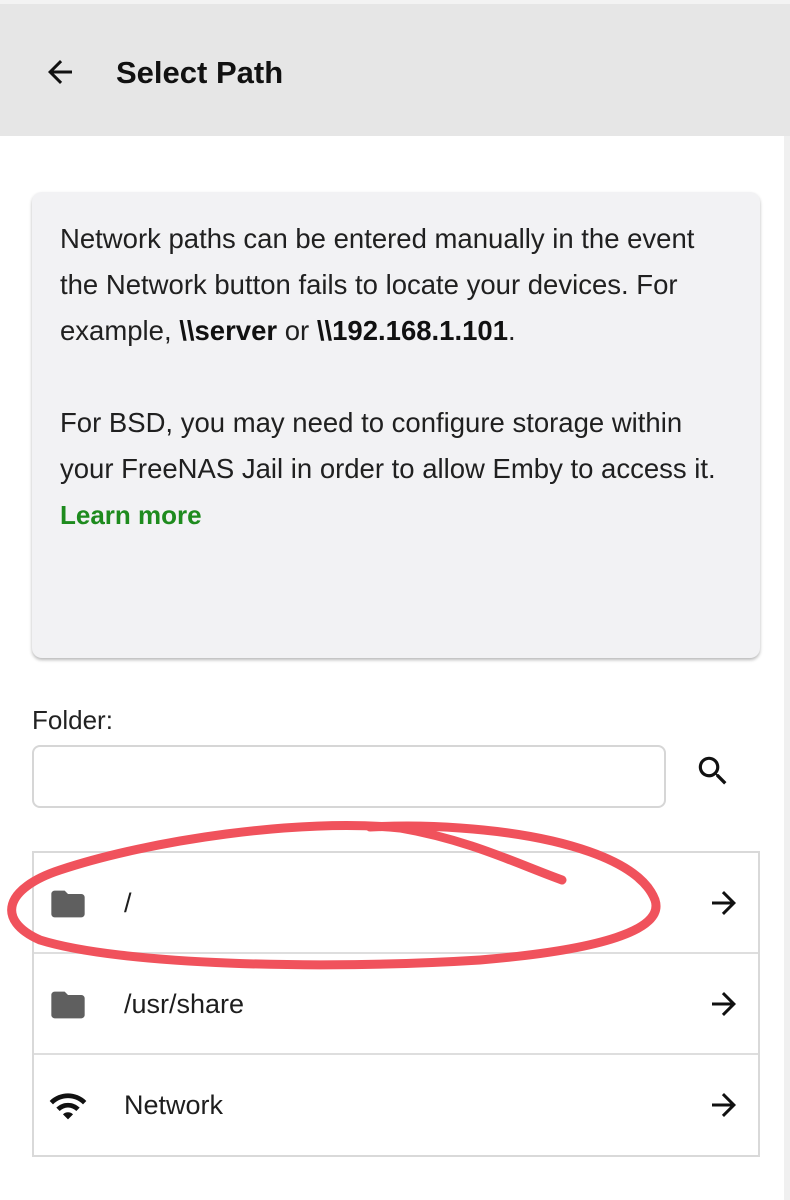 This screenshot has width=790, height=1200. I want to click on period-text: ., so click(512, 330).